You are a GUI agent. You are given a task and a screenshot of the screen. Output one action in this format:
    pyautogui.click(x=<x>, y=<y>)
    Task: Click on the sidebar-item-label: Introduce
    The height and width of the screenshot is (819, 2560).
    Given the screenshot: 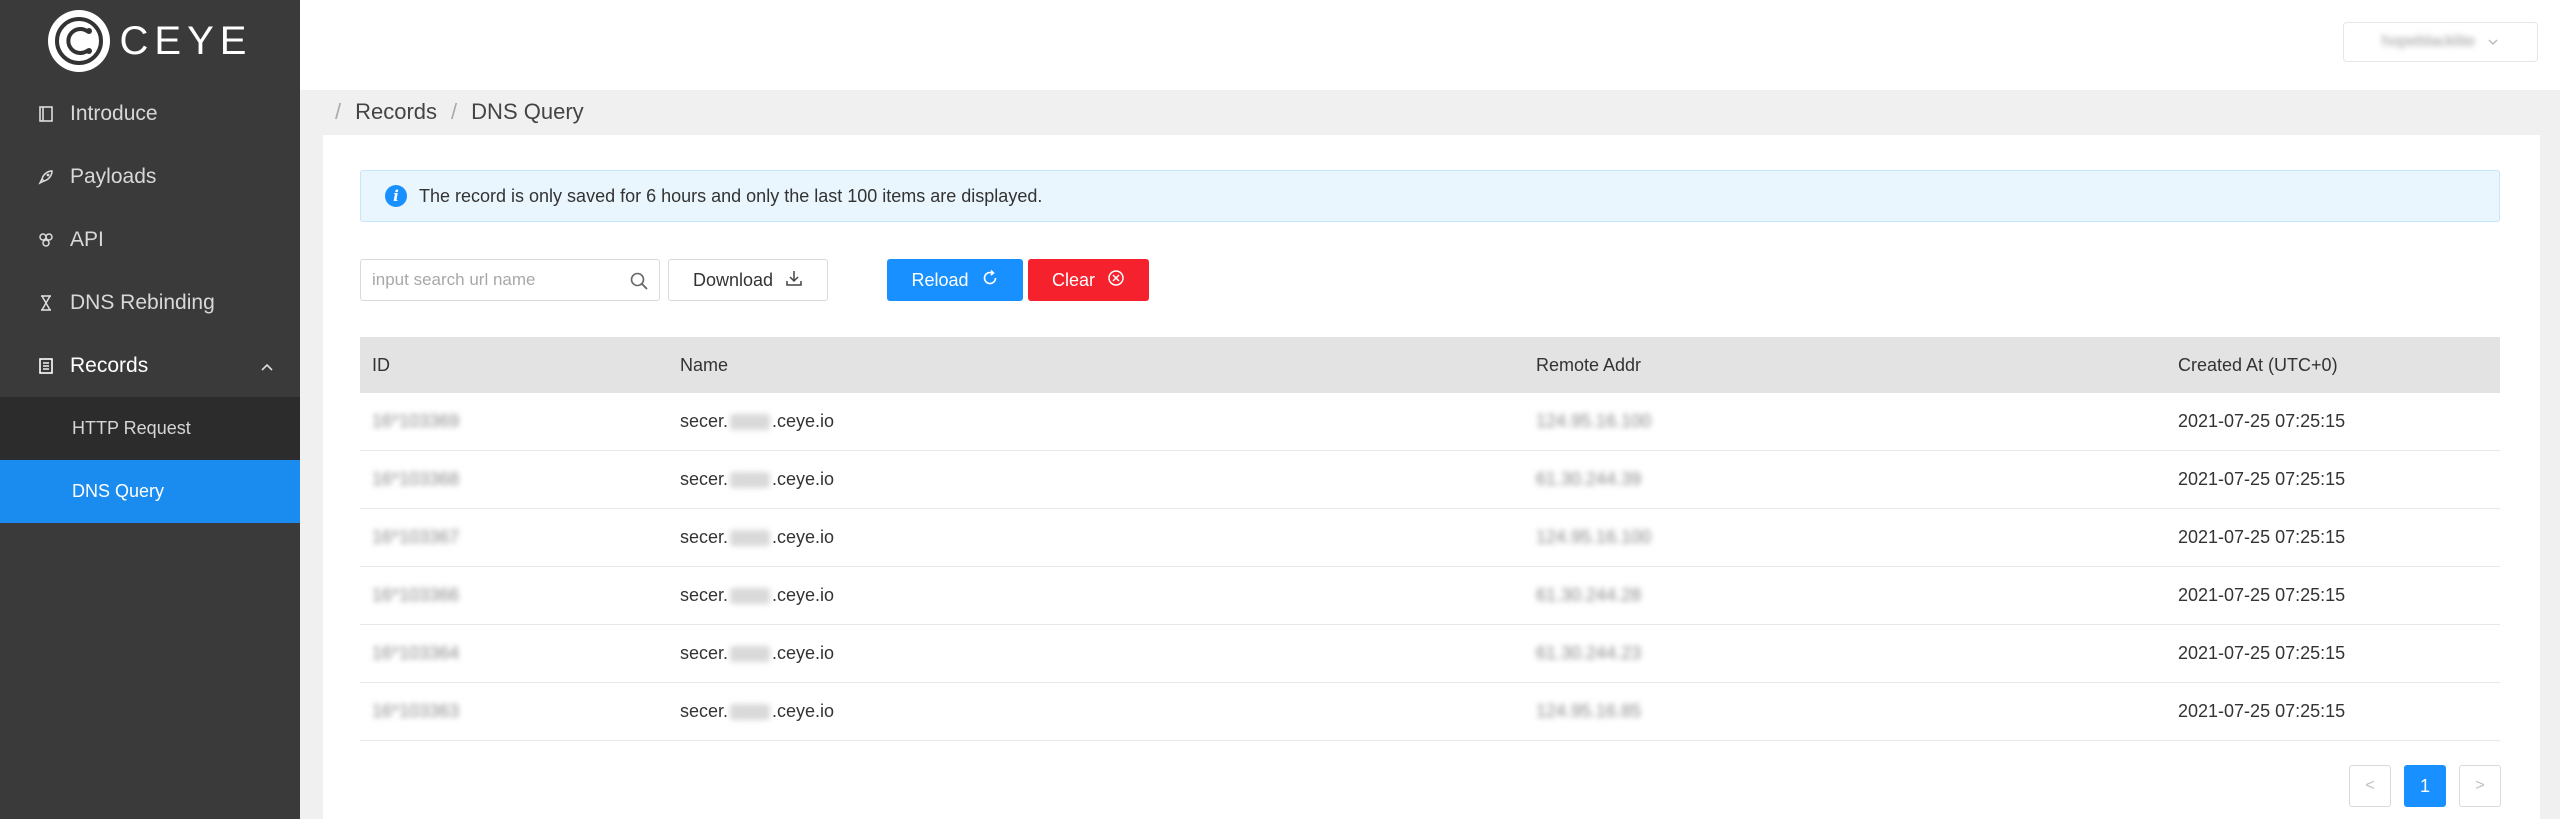 What is the action you would take?
    pyautogui.click(x=114, y=113)
    